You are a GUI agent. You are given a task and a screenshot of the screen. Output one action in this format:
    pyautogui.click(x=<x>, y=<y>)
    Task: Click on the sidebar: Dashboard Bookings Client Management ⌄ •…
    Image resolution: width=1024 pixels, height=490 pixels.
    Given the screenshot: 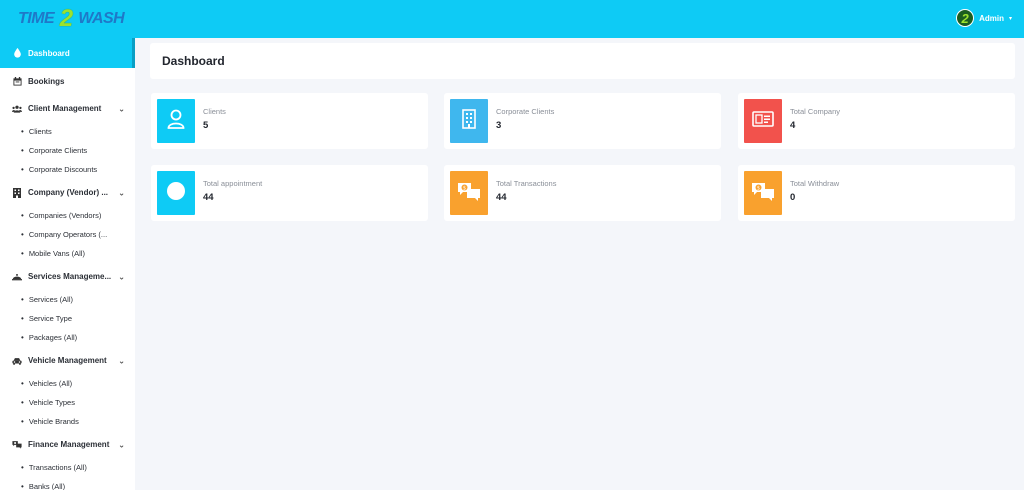 What is the action you would take?
    pyautogui.click(x=67, y=264)
    